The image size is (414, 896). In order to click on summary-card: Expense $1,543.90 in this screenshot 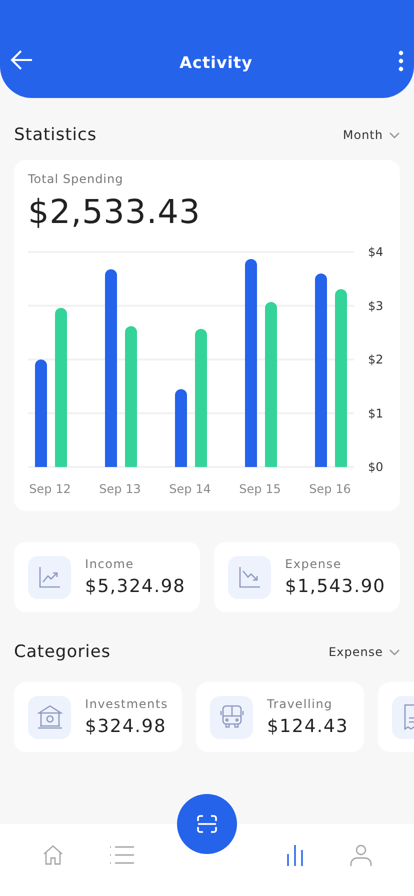, I will do `click(307, 577)`.